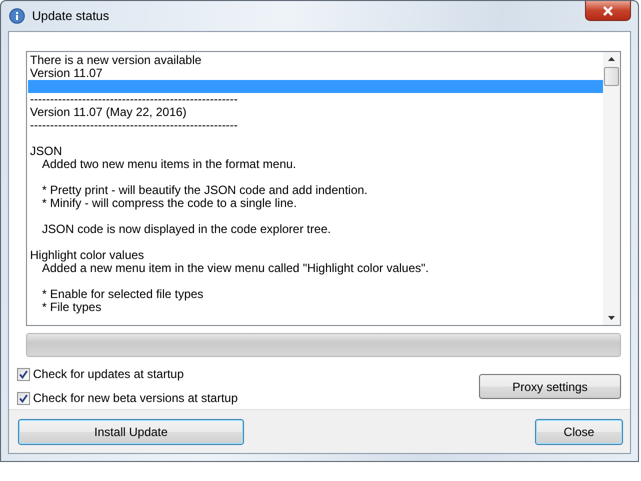 The image size is (641, 481). What do you see at coordinates (135, 398) in the screenshot?
I see `checkbox-label: Check for new beta versions at startup` at bounding box center [135, 398].